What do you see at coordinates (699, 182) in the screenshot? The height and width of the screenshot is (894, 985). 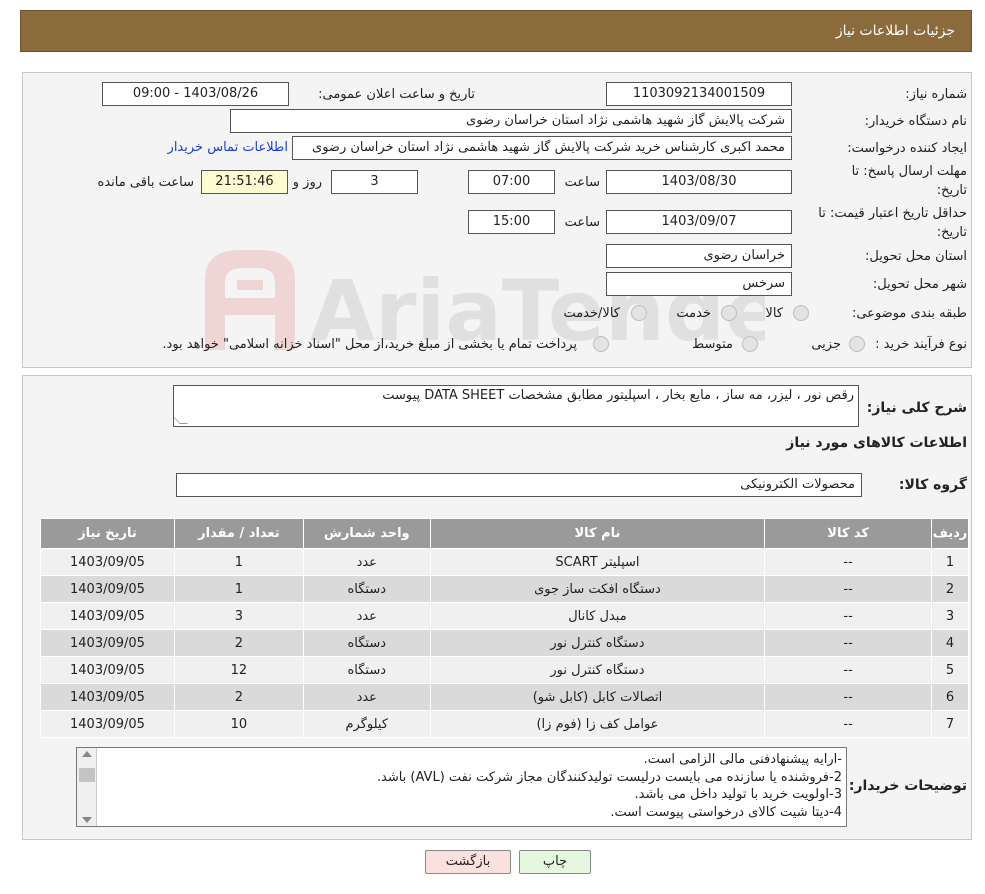 I see `deadline-date-field: 1403/08/30` at bounding box center [699, 182].